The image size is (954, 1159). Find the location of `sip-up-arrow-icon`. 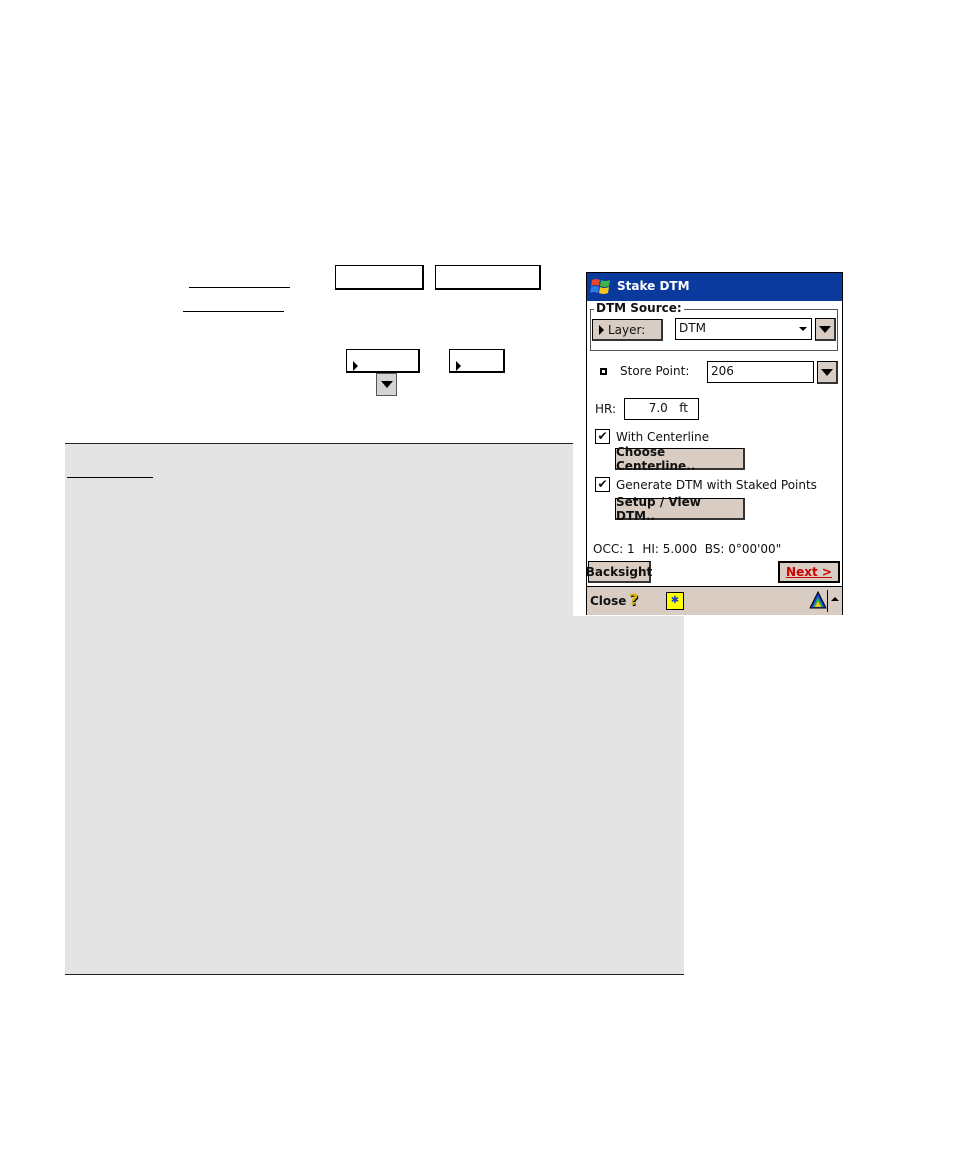

sip-up-arrow-icon is located at coordinates (835, 599).